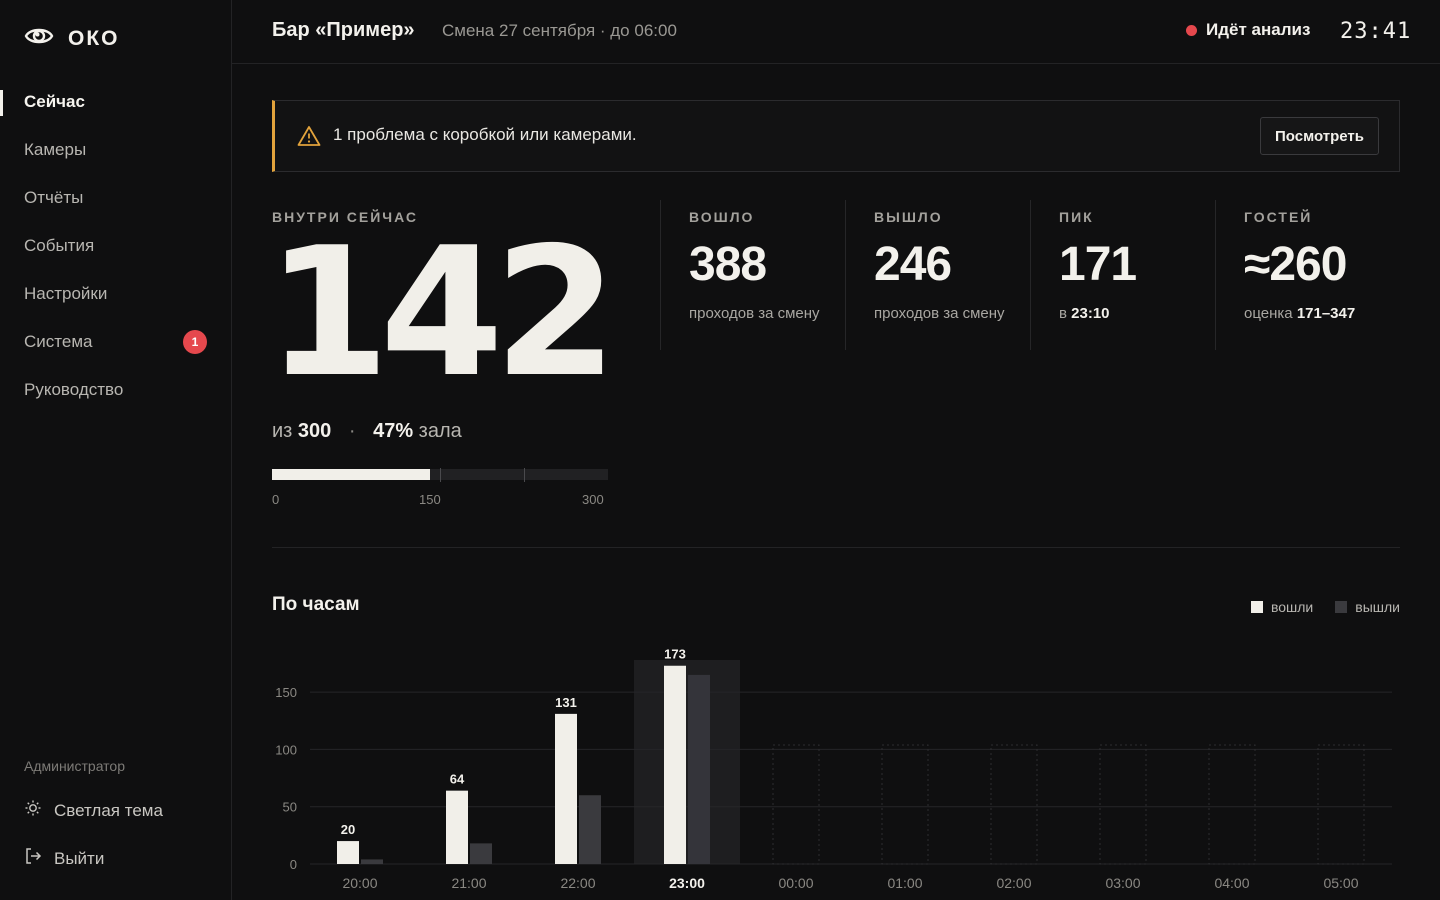 The height and width of the screenshot is (900, 1440). What do you see at coordinates (54, 101) in the screenshot?
I see `sidebar-item-label: Сейчас` at bounding box center [54, 101].